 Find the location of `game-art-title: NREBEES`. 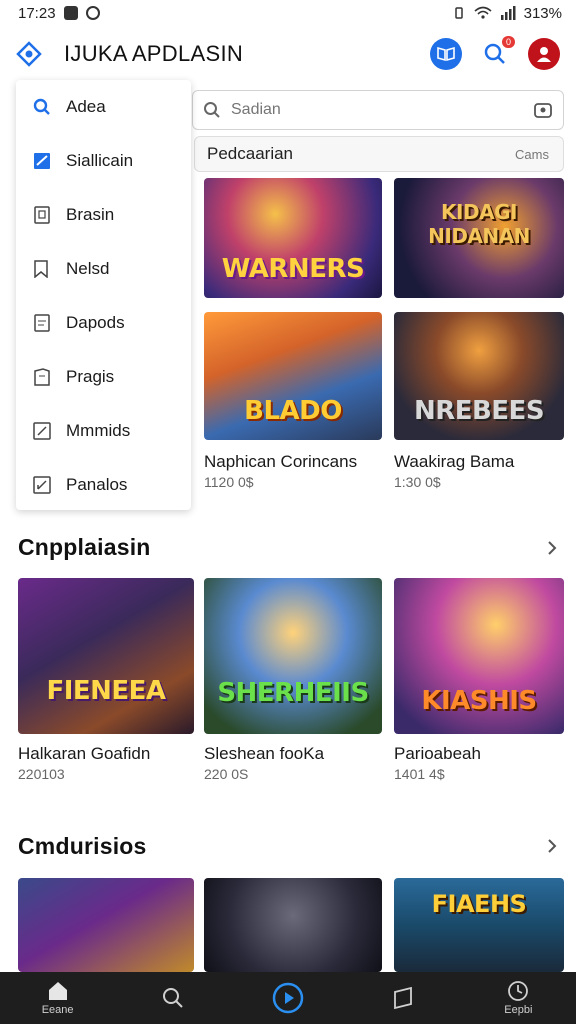

game-art-title: NREBEES is located at coordinates (479, 411).